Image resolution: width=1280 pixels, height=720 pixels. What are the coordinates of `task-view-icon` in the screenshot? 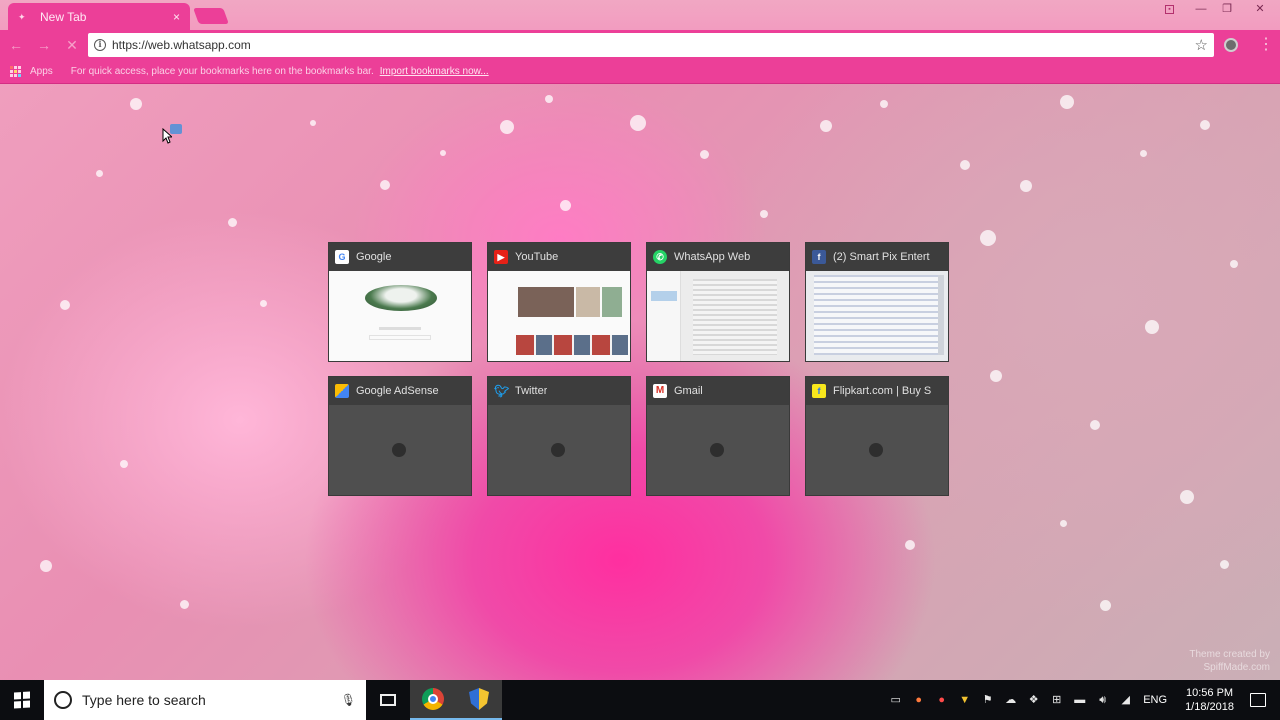 It's located at (388, 700).